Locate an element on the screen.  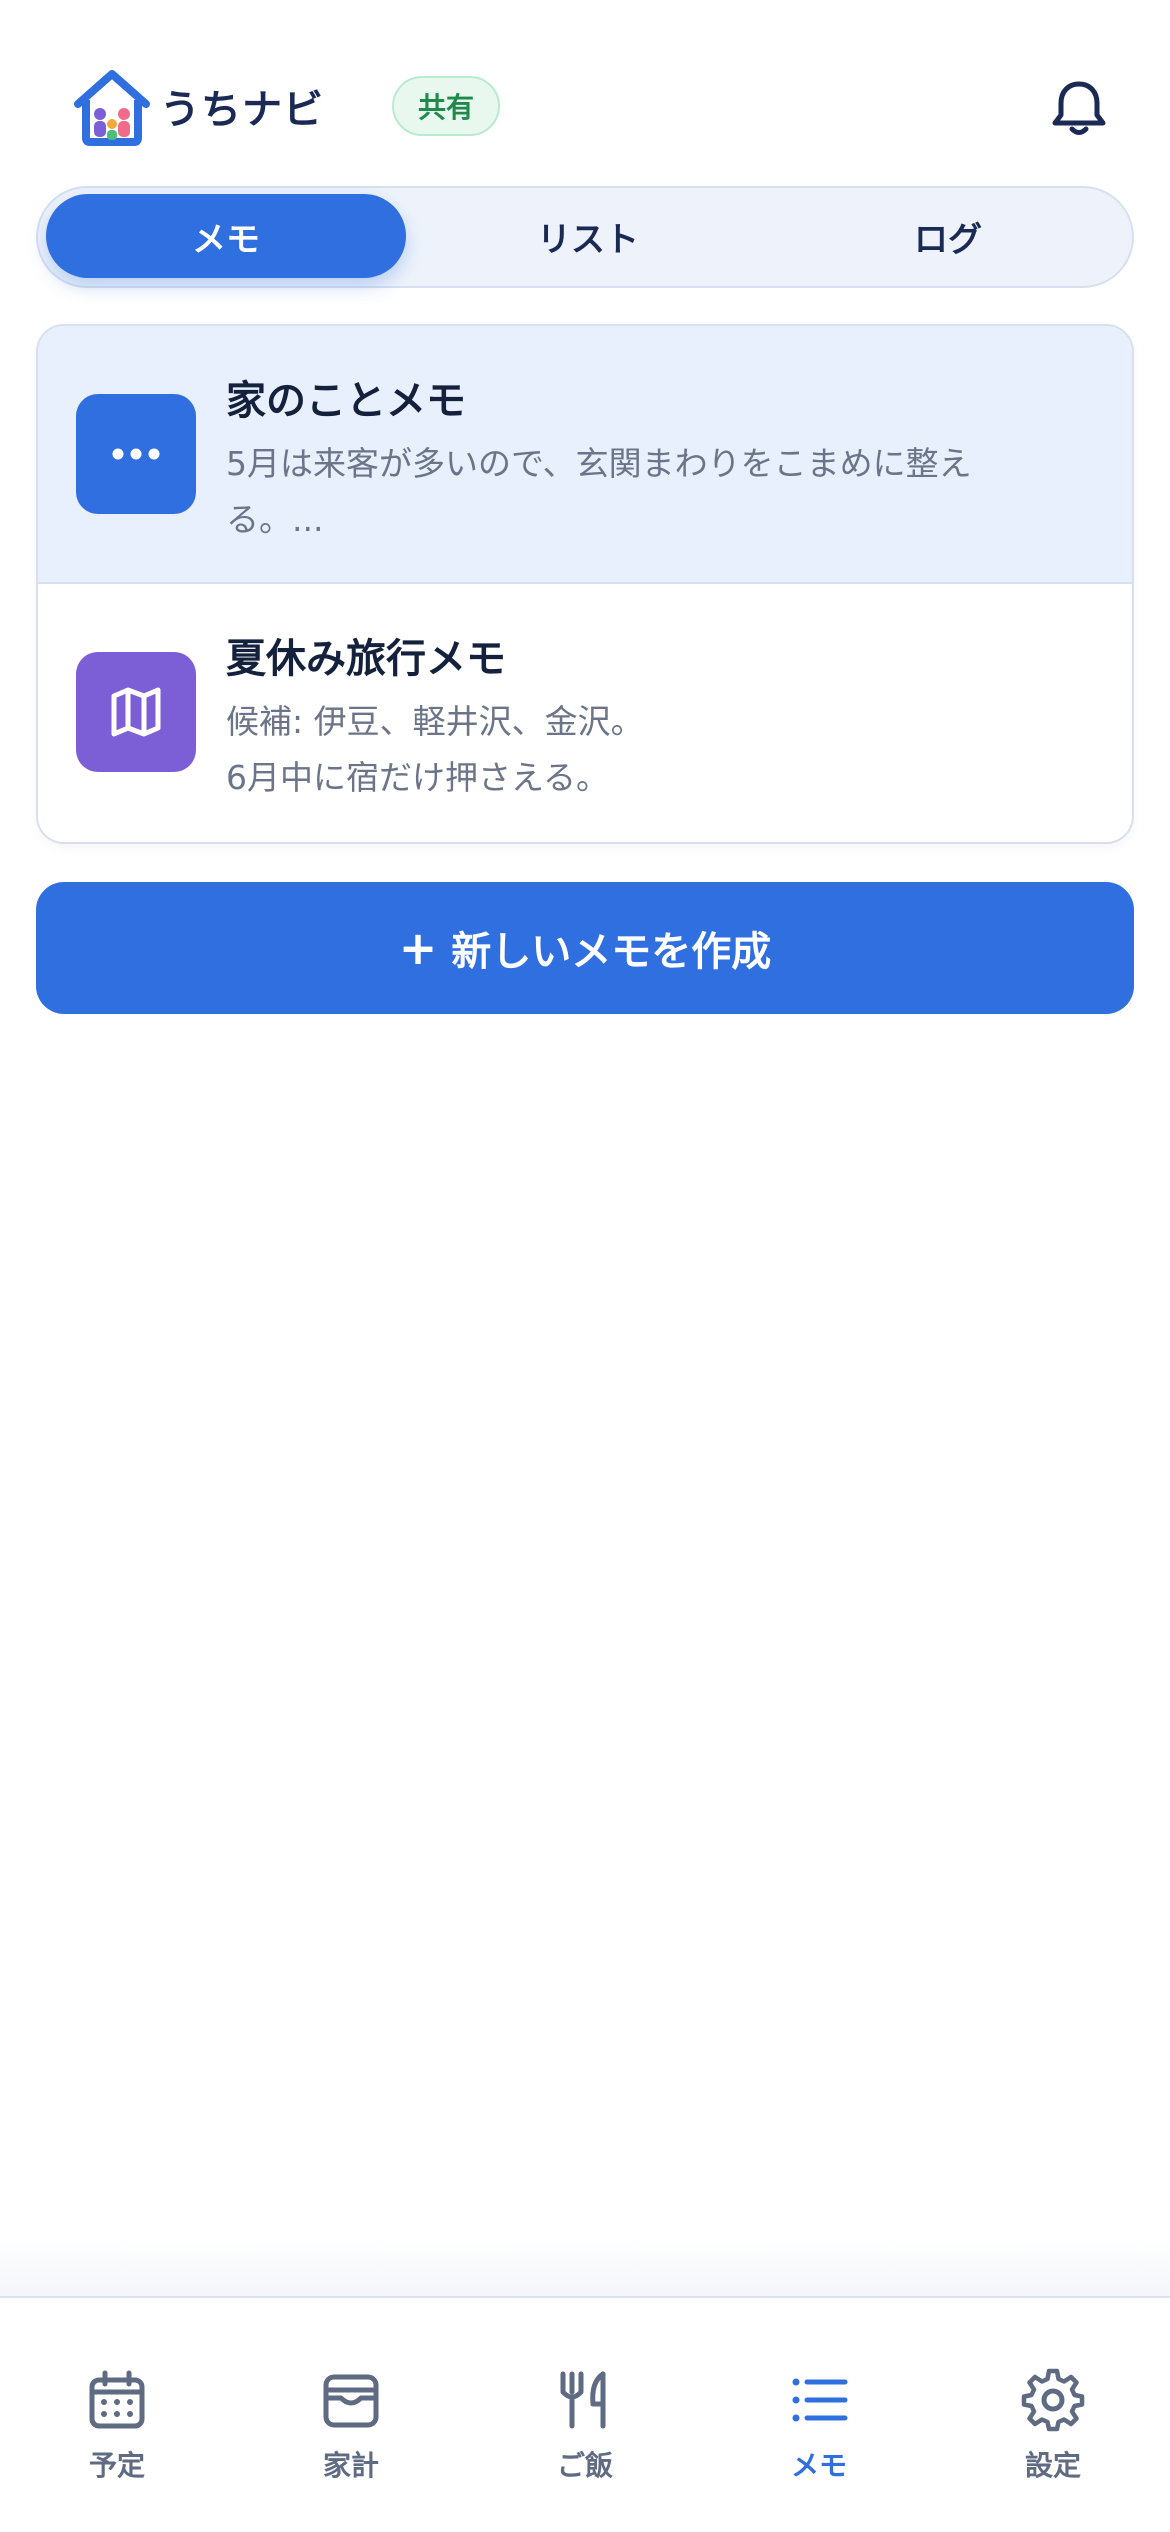
calendar-icon is located at coordinates (117, 2399).